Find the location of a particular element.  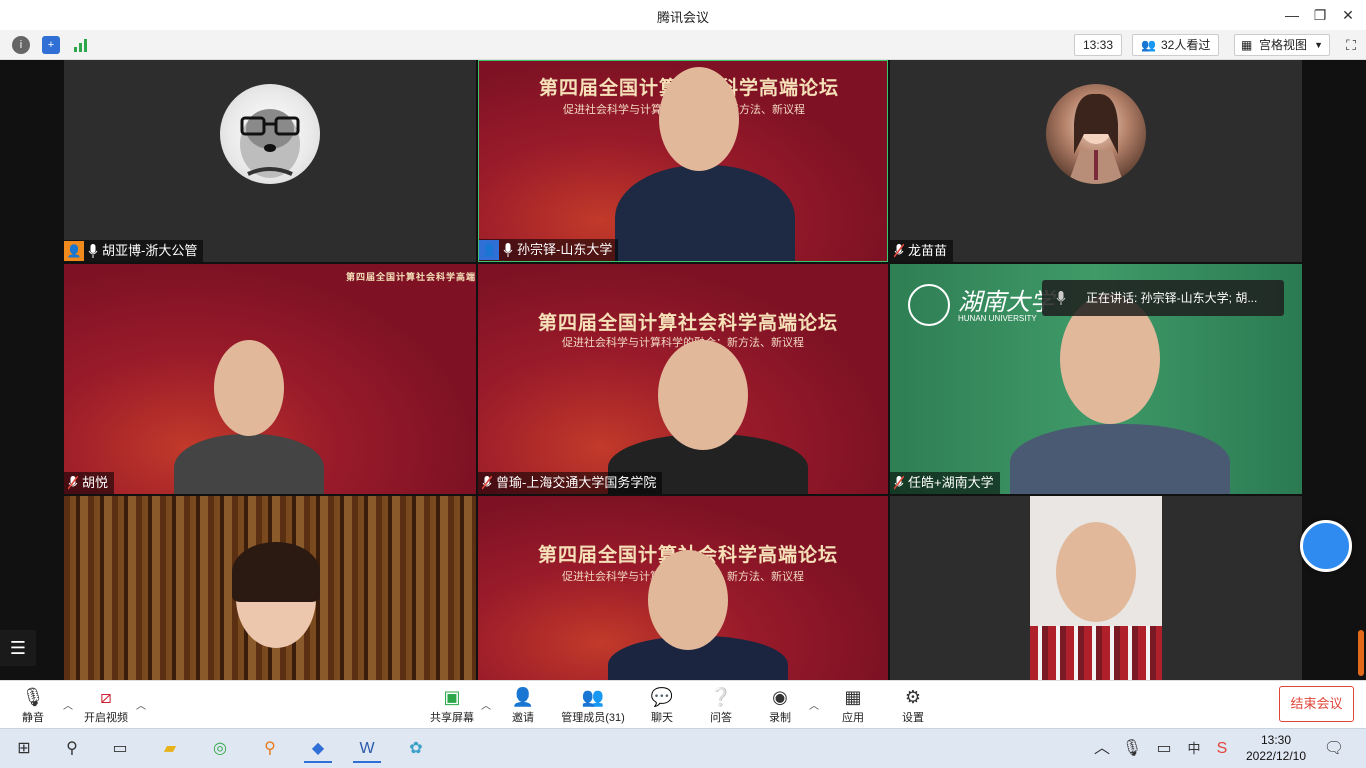

chat-button: 💬 聊天 is located at coordinates (662, 705).